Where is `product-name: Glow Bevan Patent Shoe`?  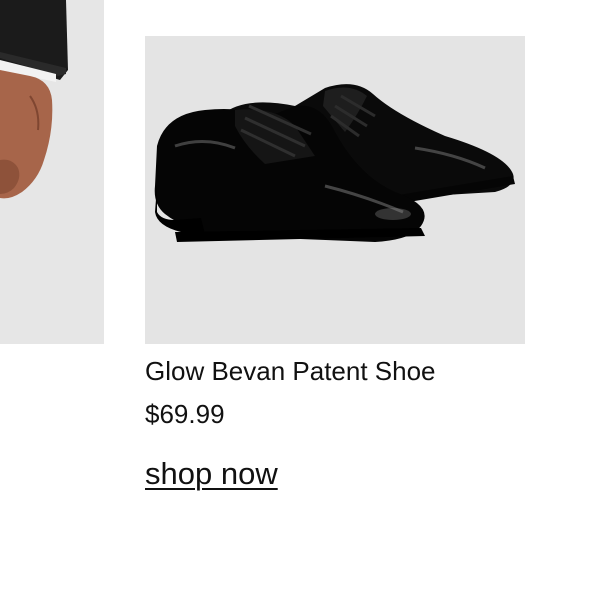 product-name: Glow Bevan Patent Shoe is located at coordinates (335, 371).